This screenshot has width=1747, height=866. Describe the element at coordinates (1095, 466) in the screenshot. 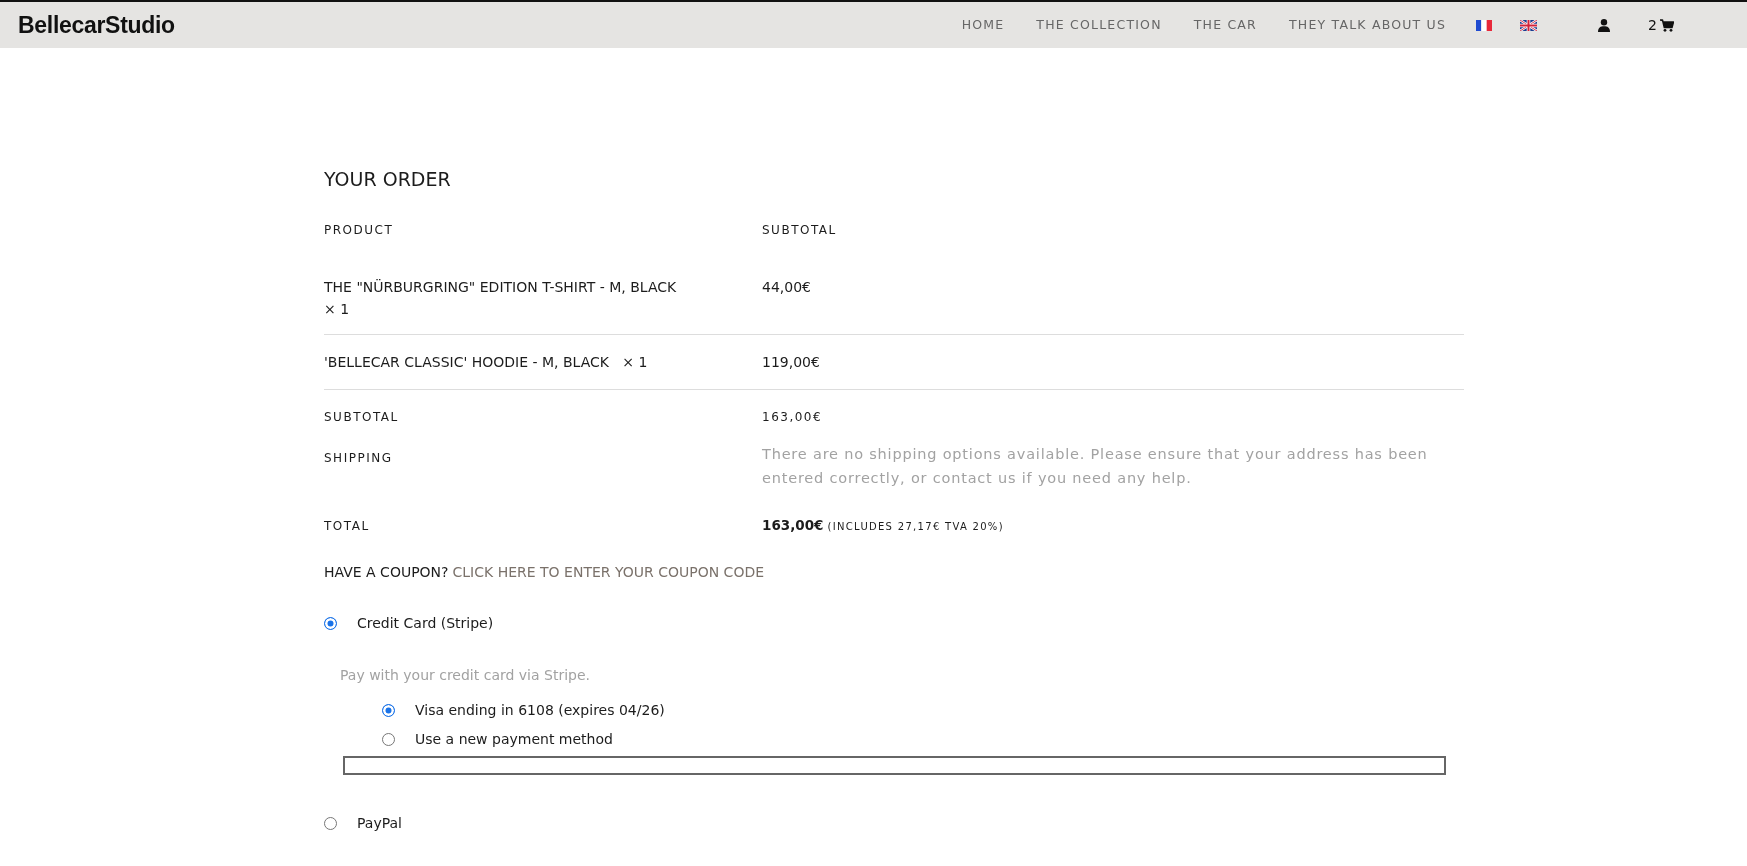

I see `shipping-message: There are no shipping options available. Please ensure that your address has been entered correctly, or contact us if you need any help.` at that location.